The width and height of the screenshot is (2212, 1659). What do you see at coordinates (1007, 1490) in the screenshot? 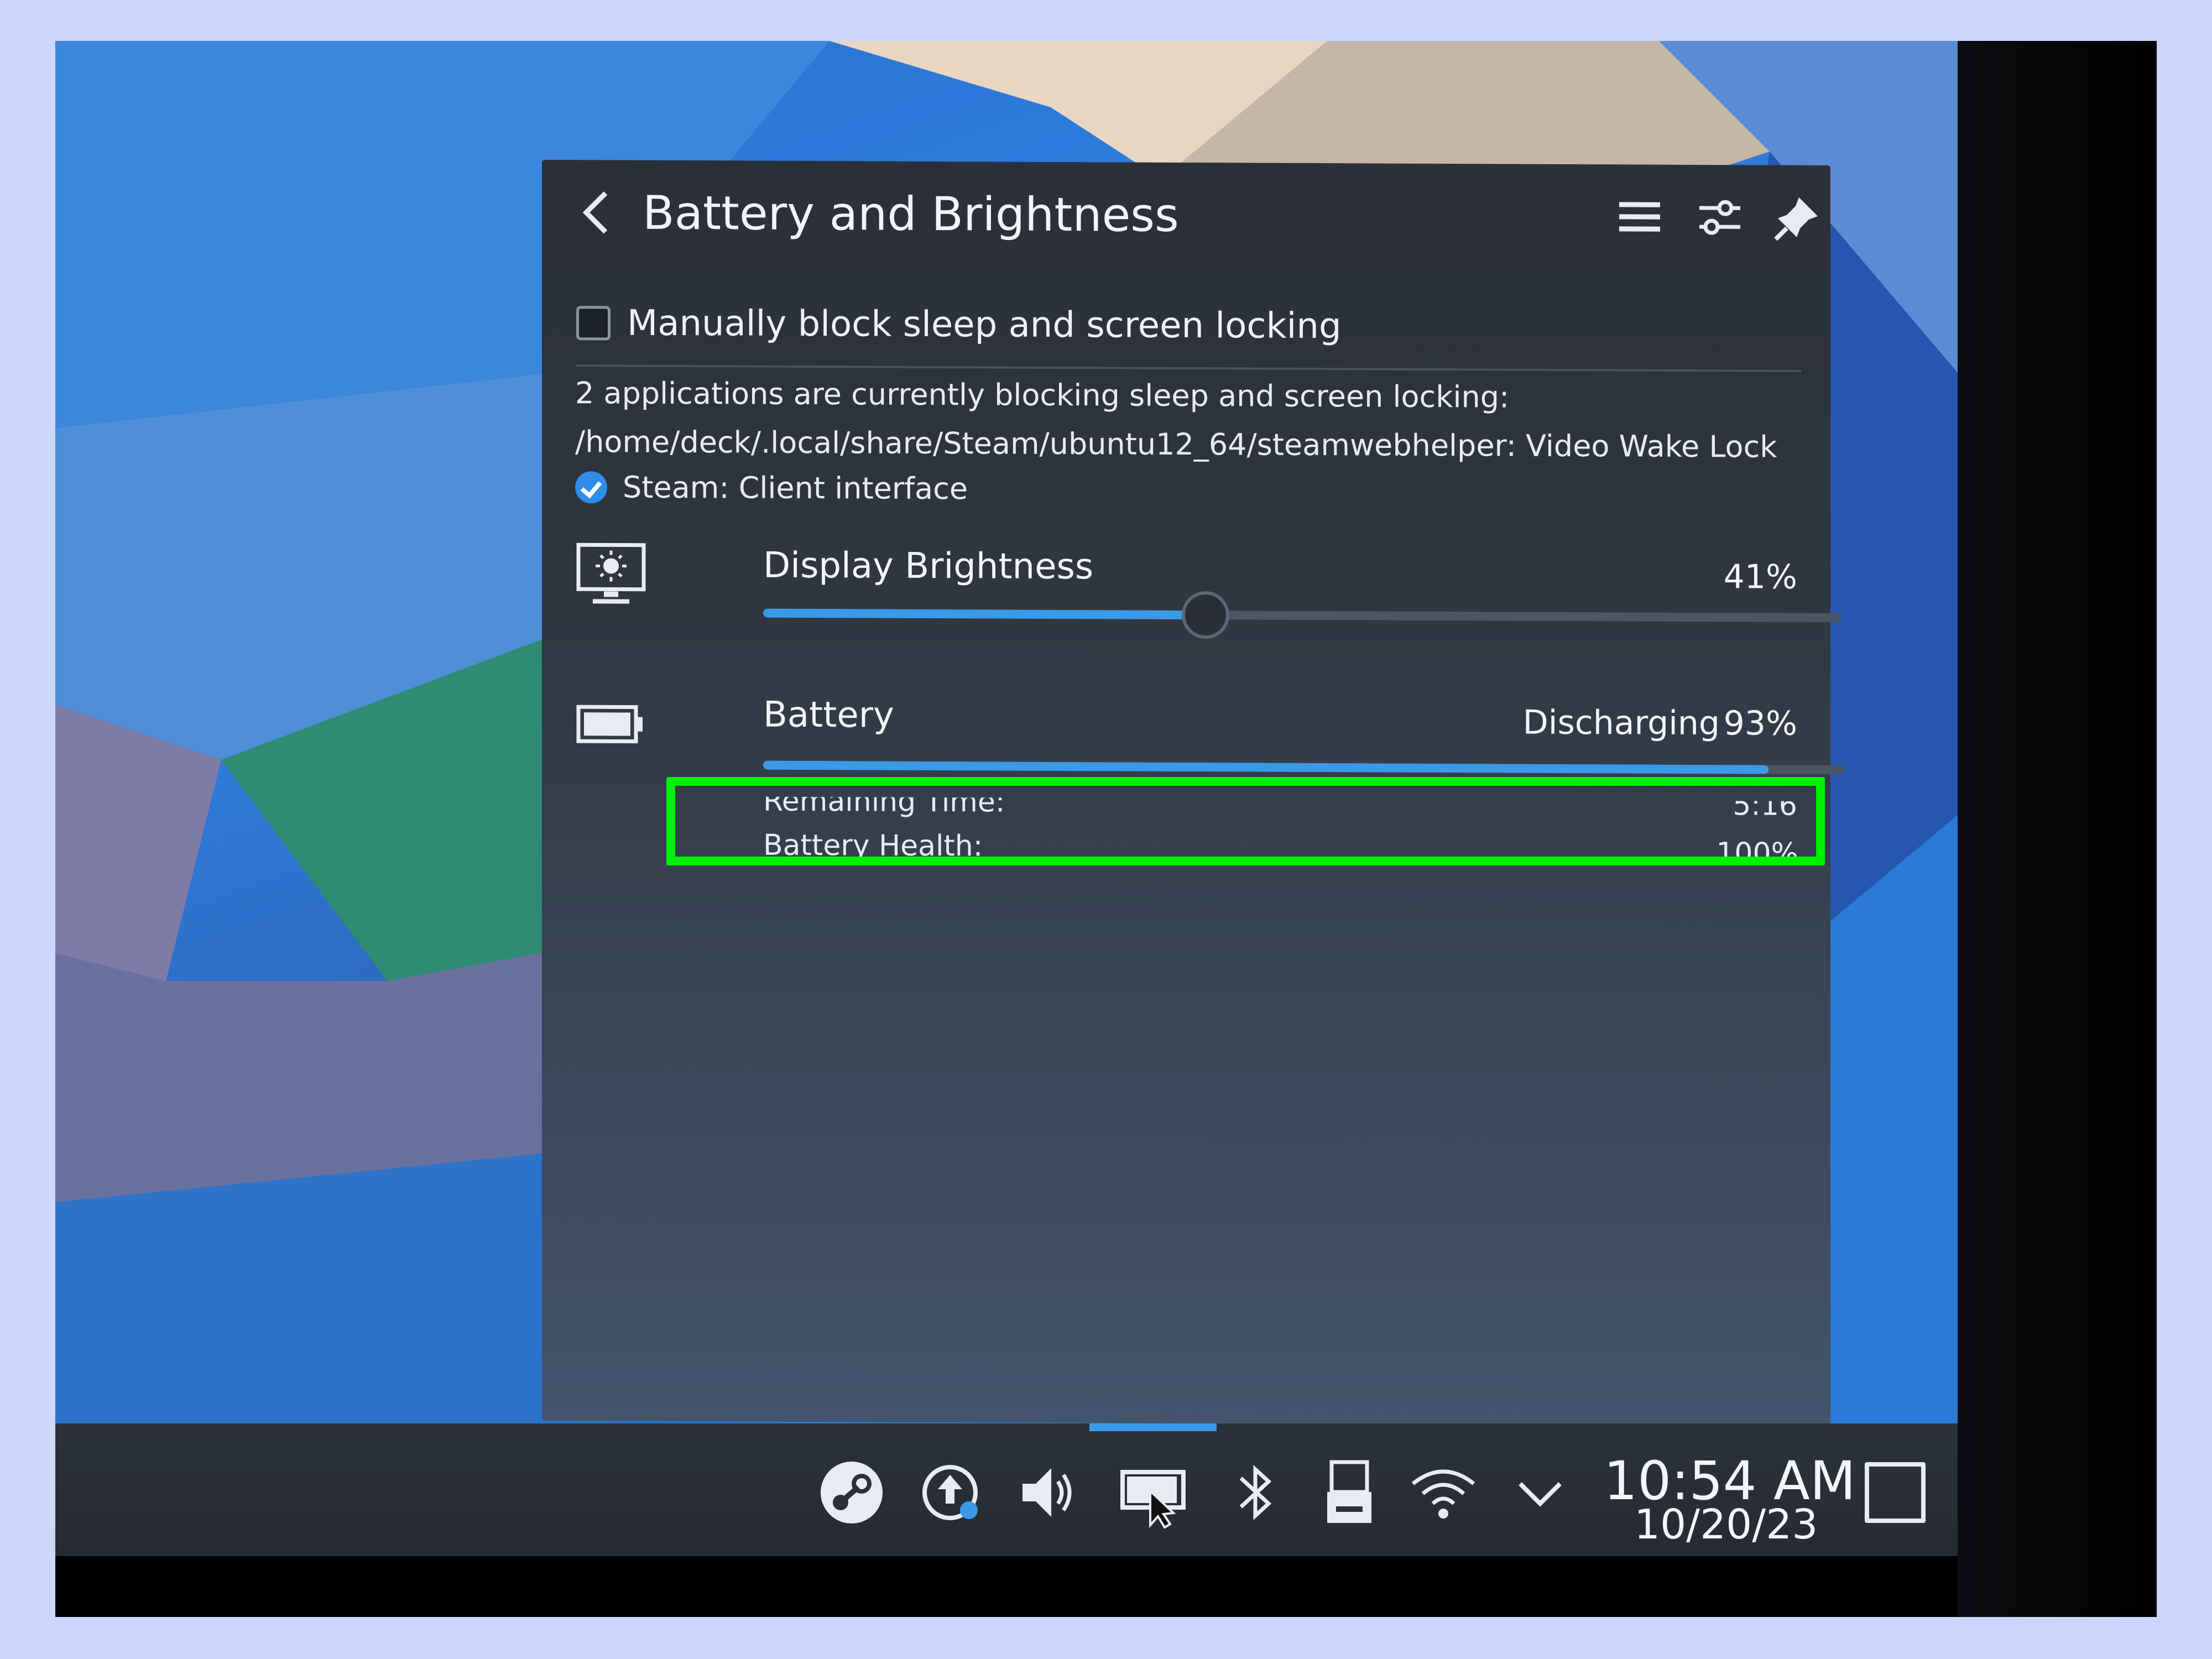
I see `taskbar: 10:54 AM 10/20/23` at bounding box center [1007, 1490].